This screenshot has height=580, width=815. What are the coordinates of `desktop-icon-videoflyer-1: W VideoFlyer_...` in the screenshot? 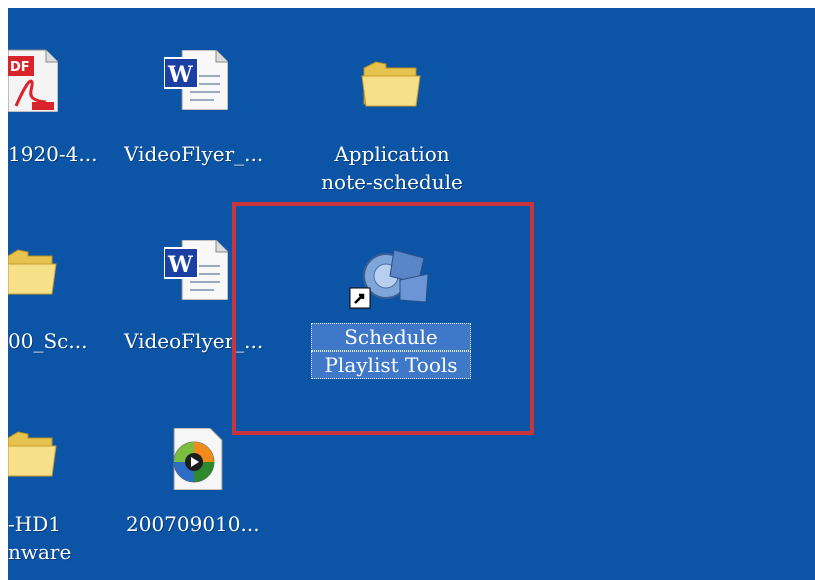 It's located at (213, 123).